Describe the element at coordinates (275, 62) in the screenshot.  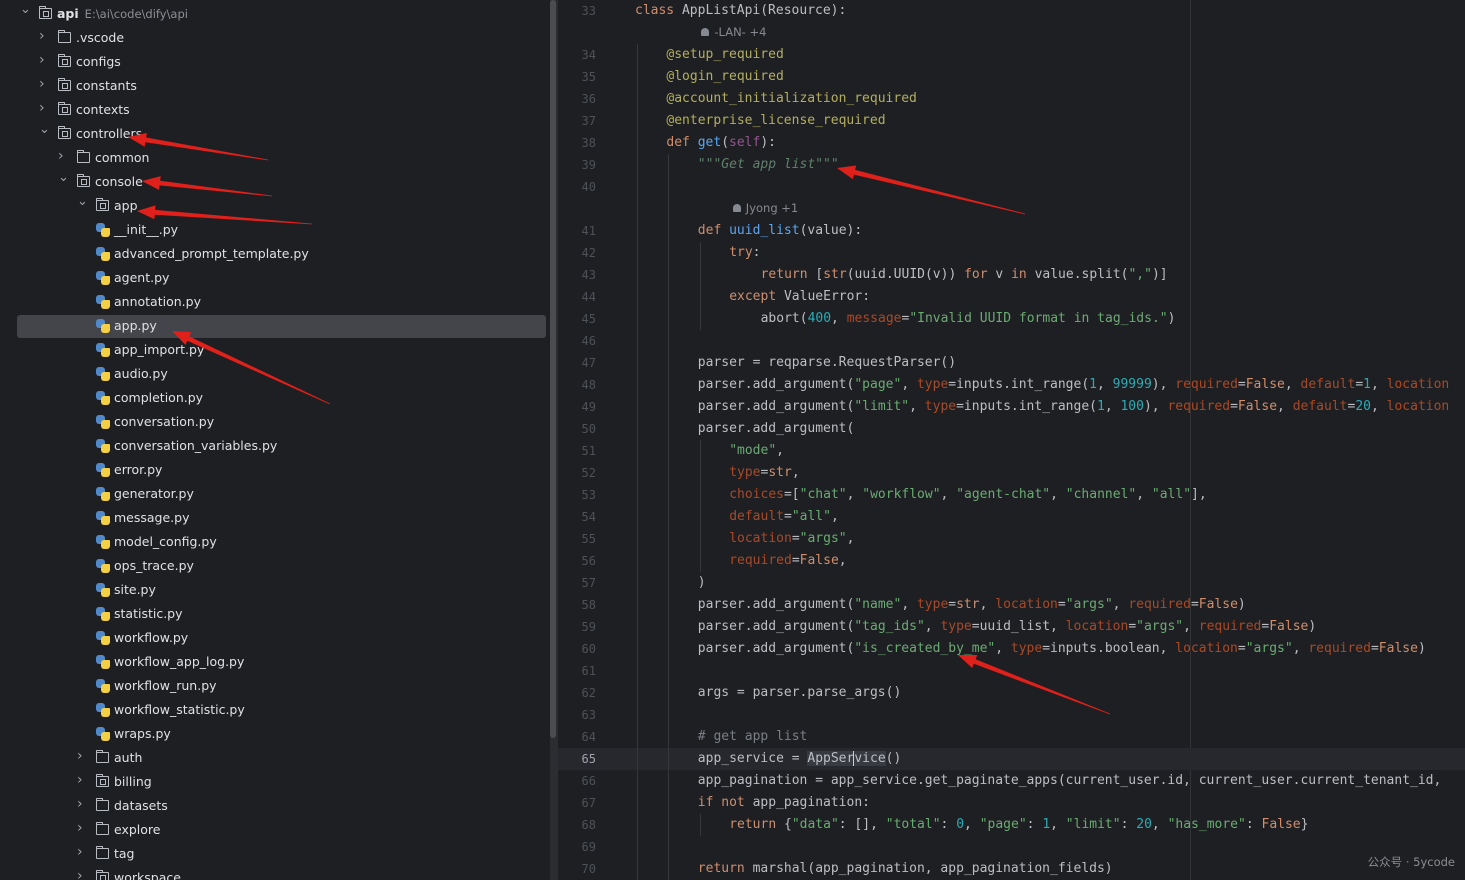
I see `tree-folder-configs: › configs` at that location.